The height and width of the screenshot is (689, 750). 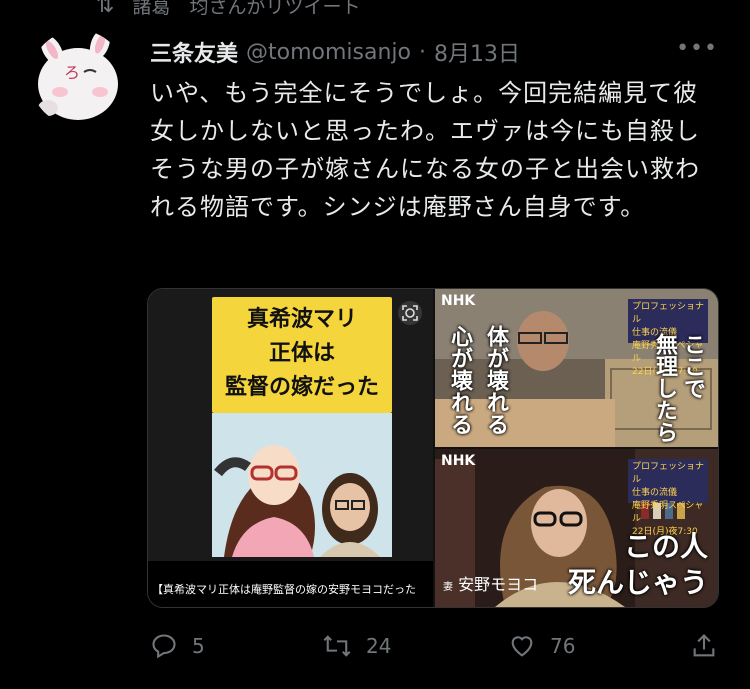 I want to click on headline-line-1: 真希波マリ, so click(x=301, y=319).